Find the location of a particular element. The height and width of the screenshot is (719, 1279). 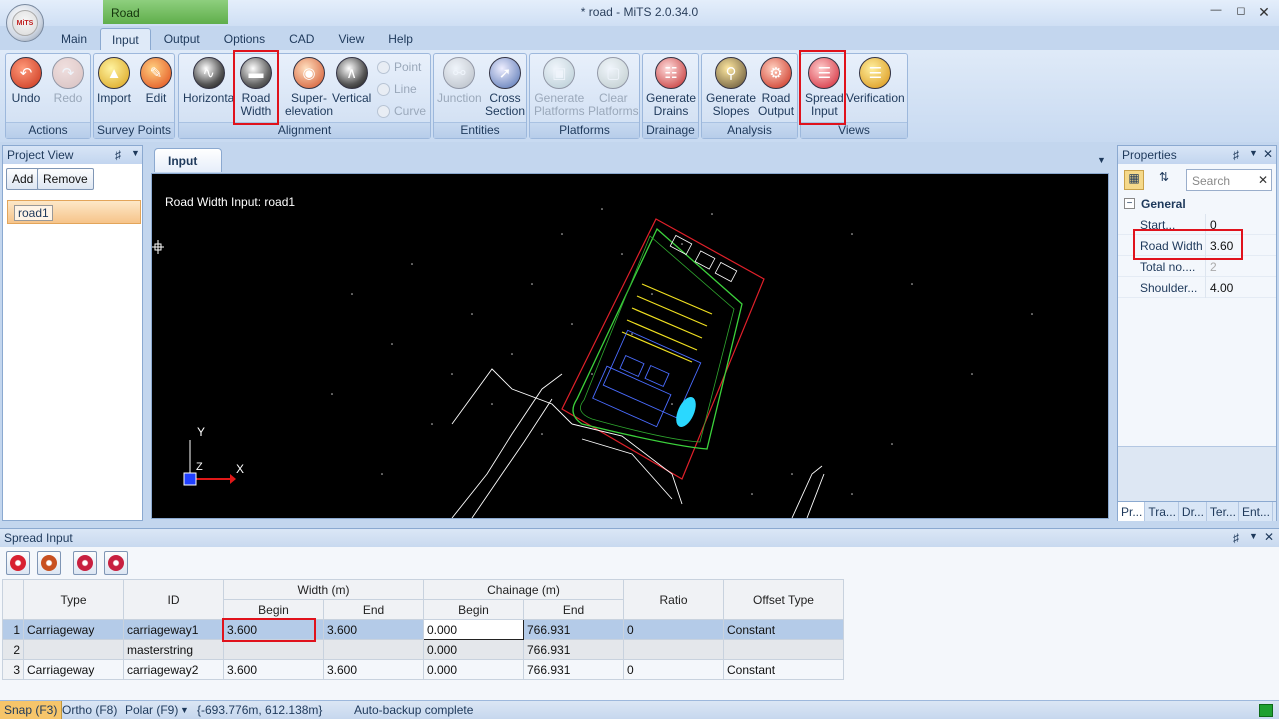

cell-width-begin is located at coordinates (273, 649).